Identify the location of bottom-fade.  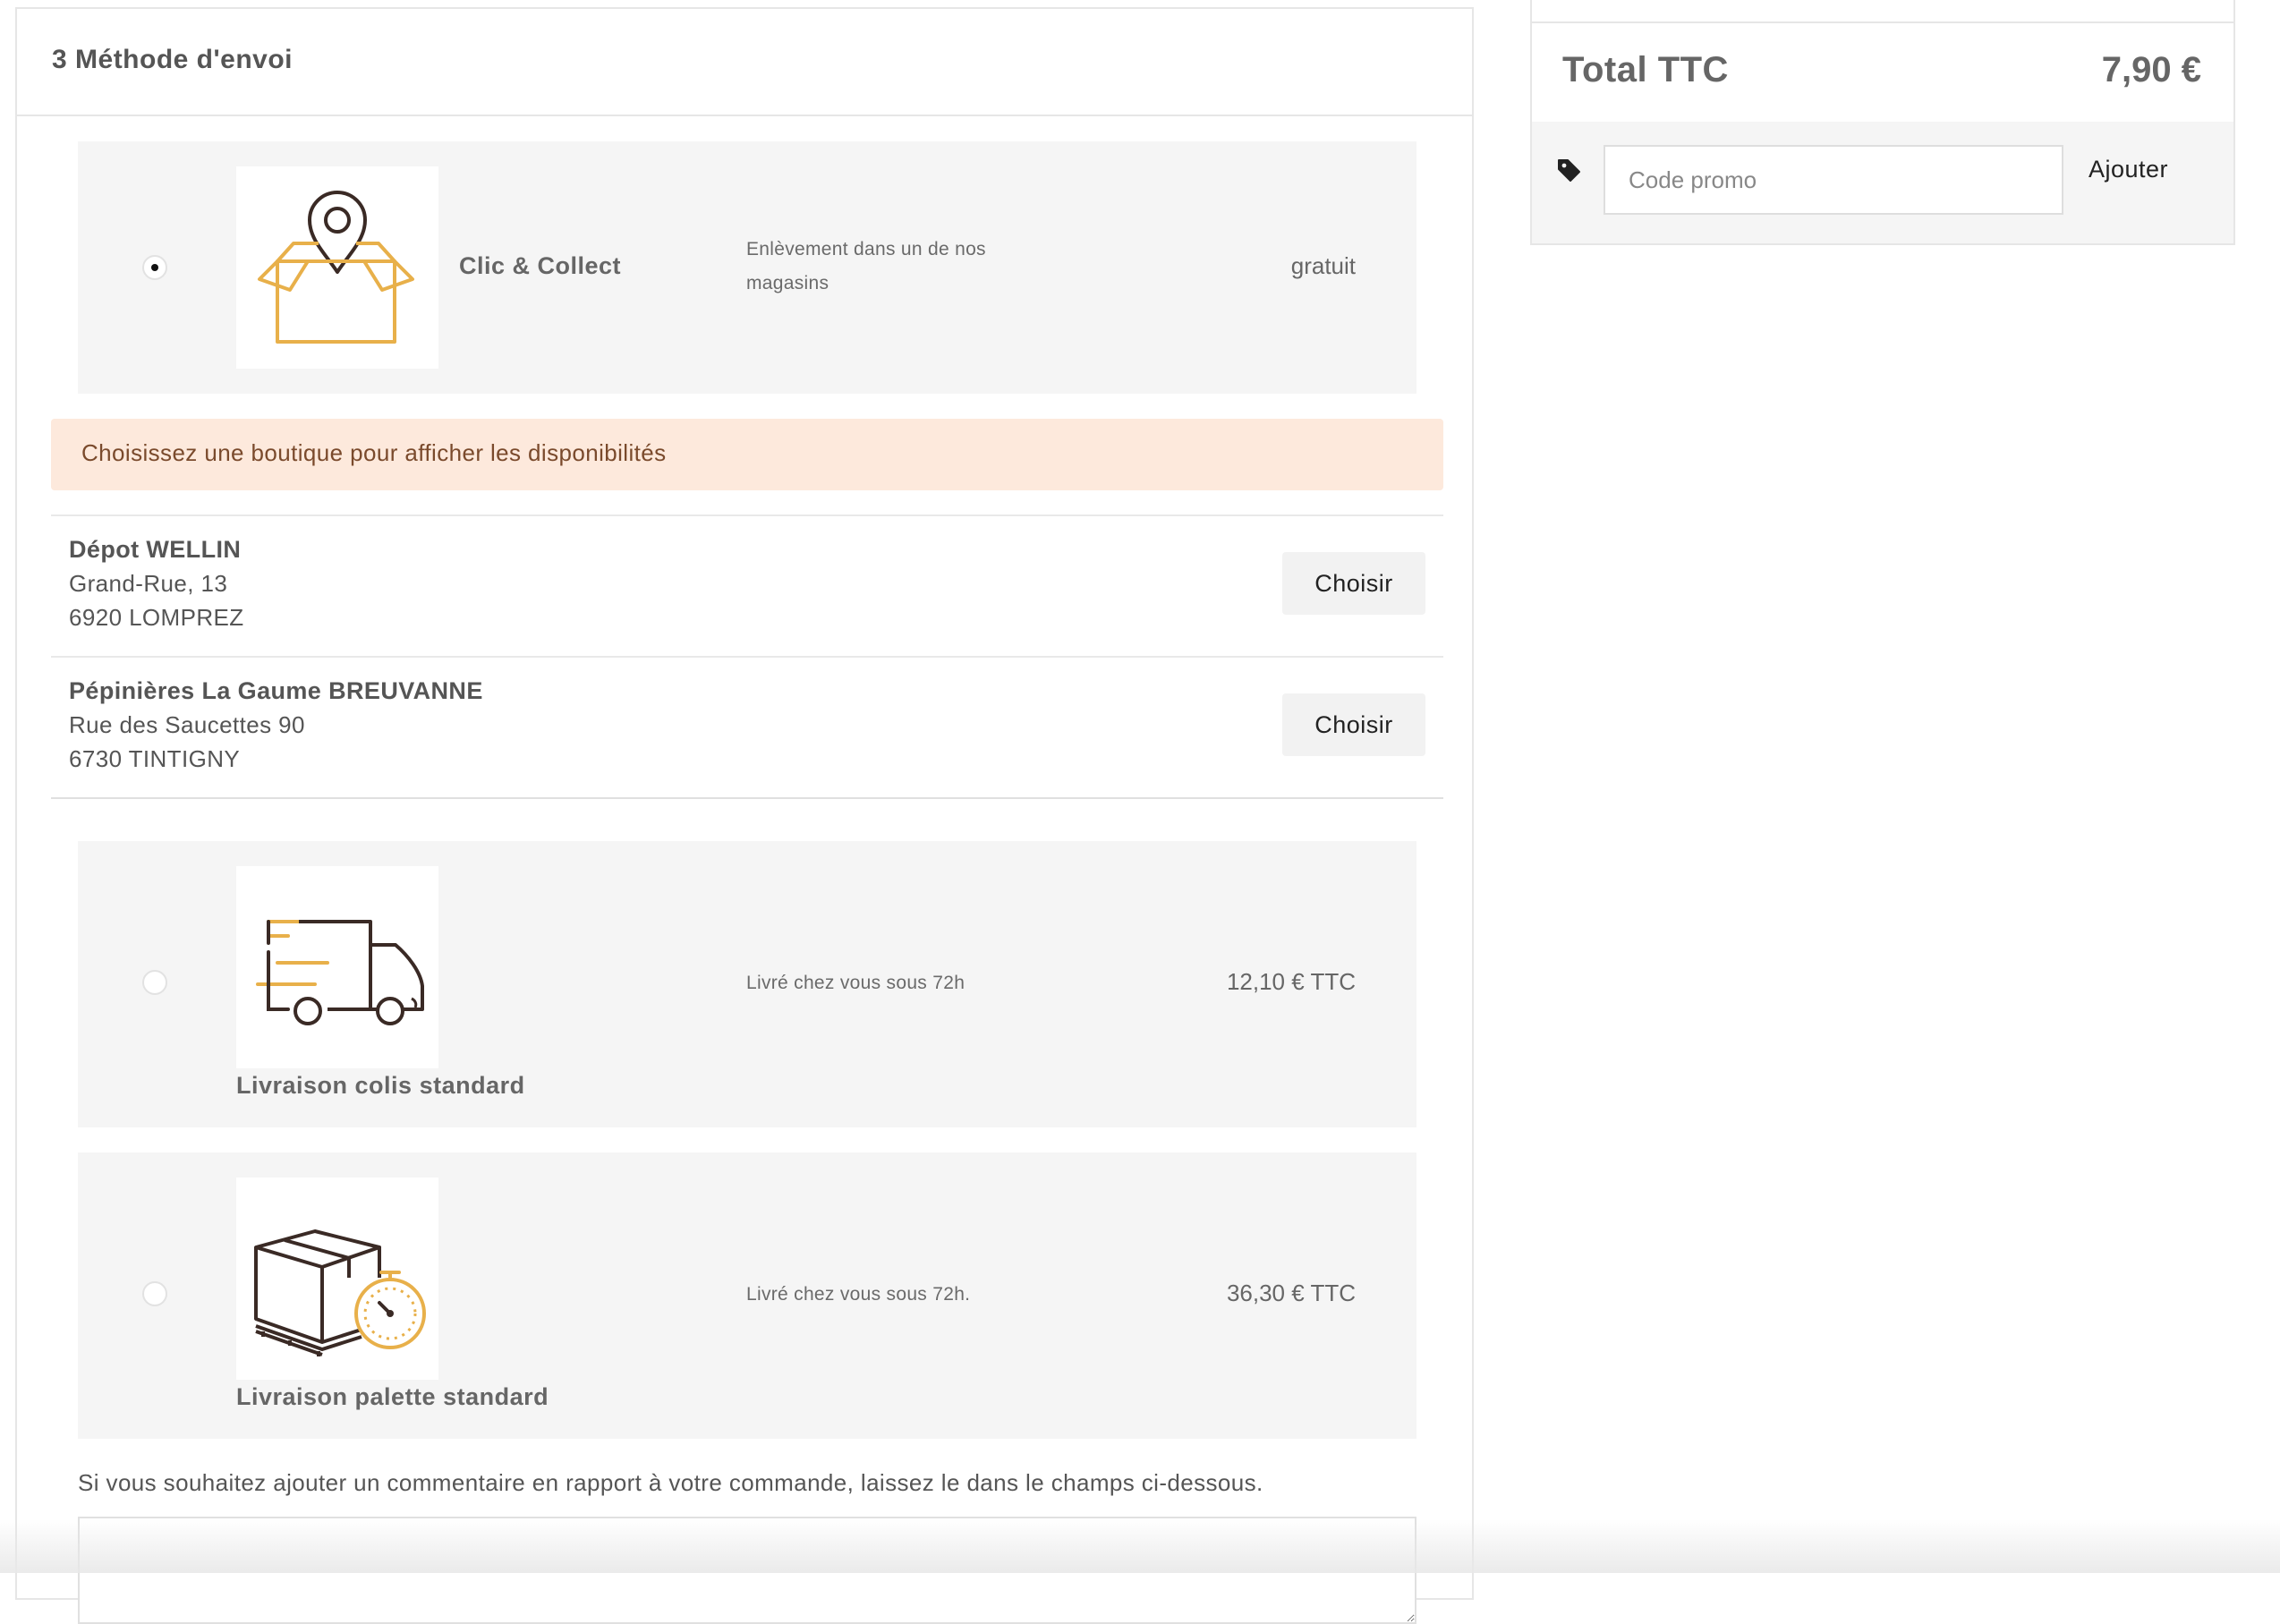
(1140, 1546).